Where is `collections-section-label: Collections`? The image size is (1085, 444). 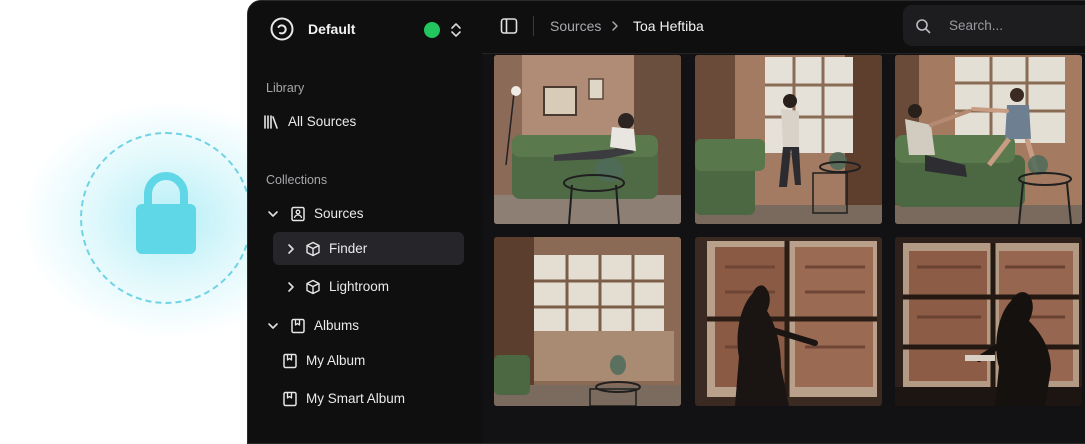 collections-section-label: Collections is located at coordinates (297, 180).